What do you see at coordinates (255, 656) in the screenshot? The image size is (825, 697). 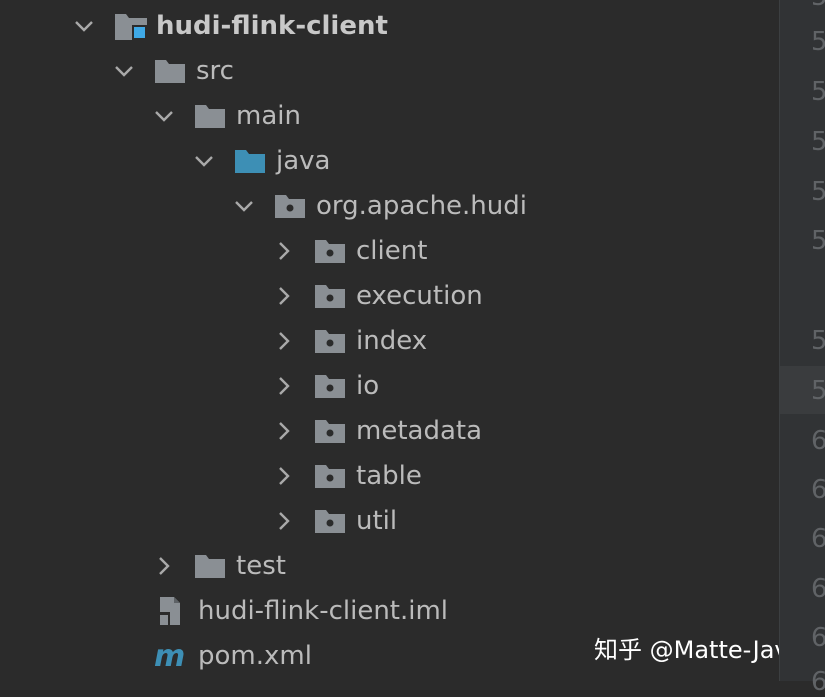 I see `tree-node-label: pom.xml` at bounding box center [255, 656].